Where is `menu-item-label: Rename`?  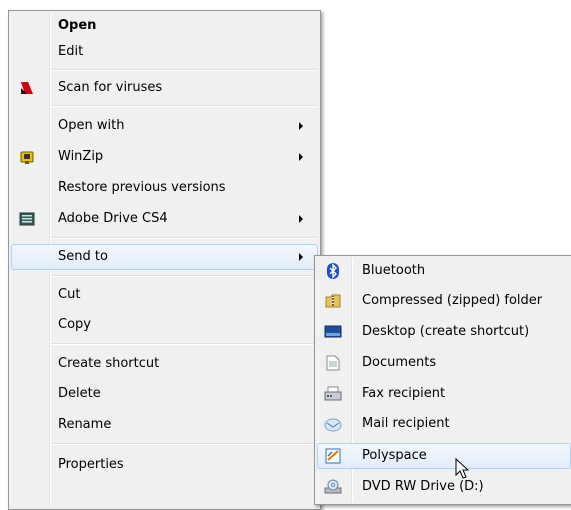
menu-item-label: Rename is located at coordinates (85, 424).